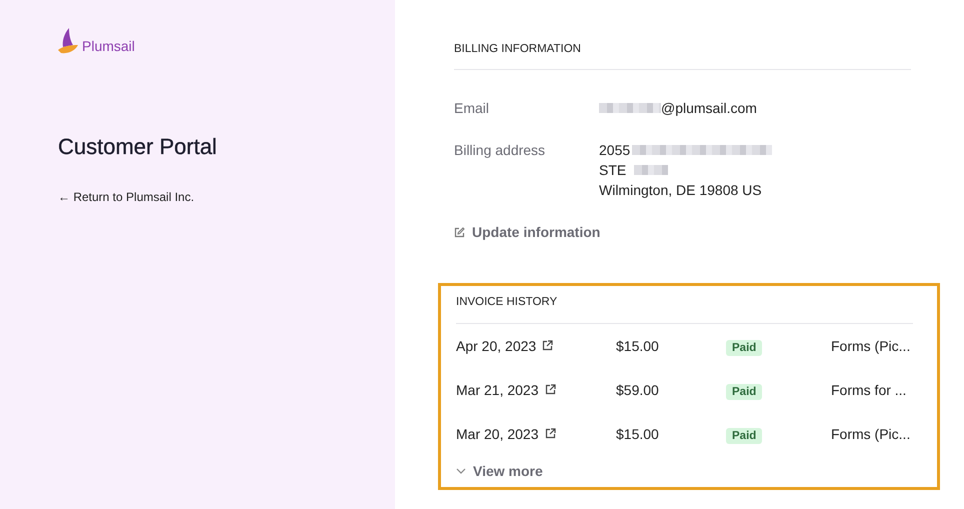  What do you see at coordinates (108, 46) in the screenshot?
I see `brand-name: Plumsail` at bounding box center [108, 46].